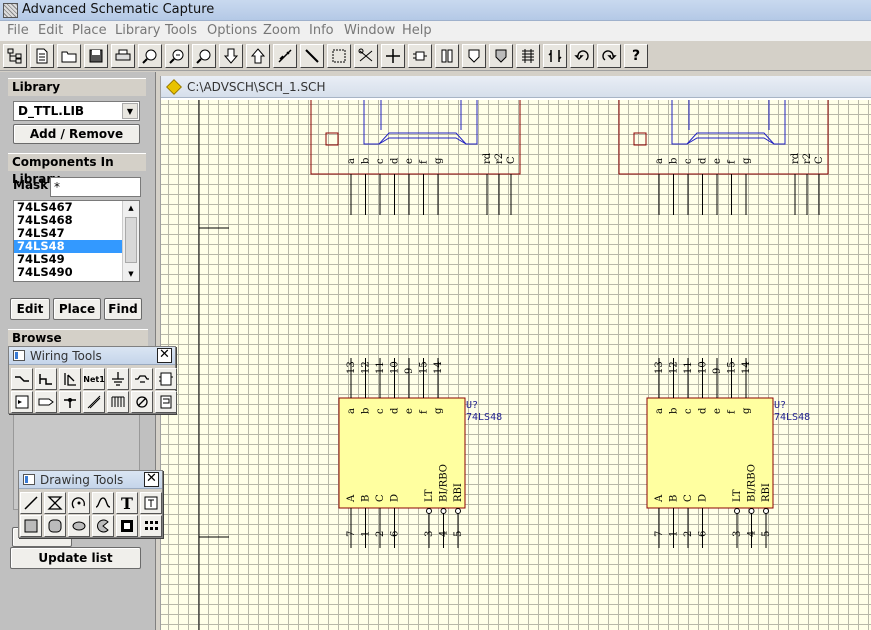 This screenshot has width=871, height=630. Describe the element at coordinates (703, 160) in the screenshot. I see `display-pin-label: d` at that location.